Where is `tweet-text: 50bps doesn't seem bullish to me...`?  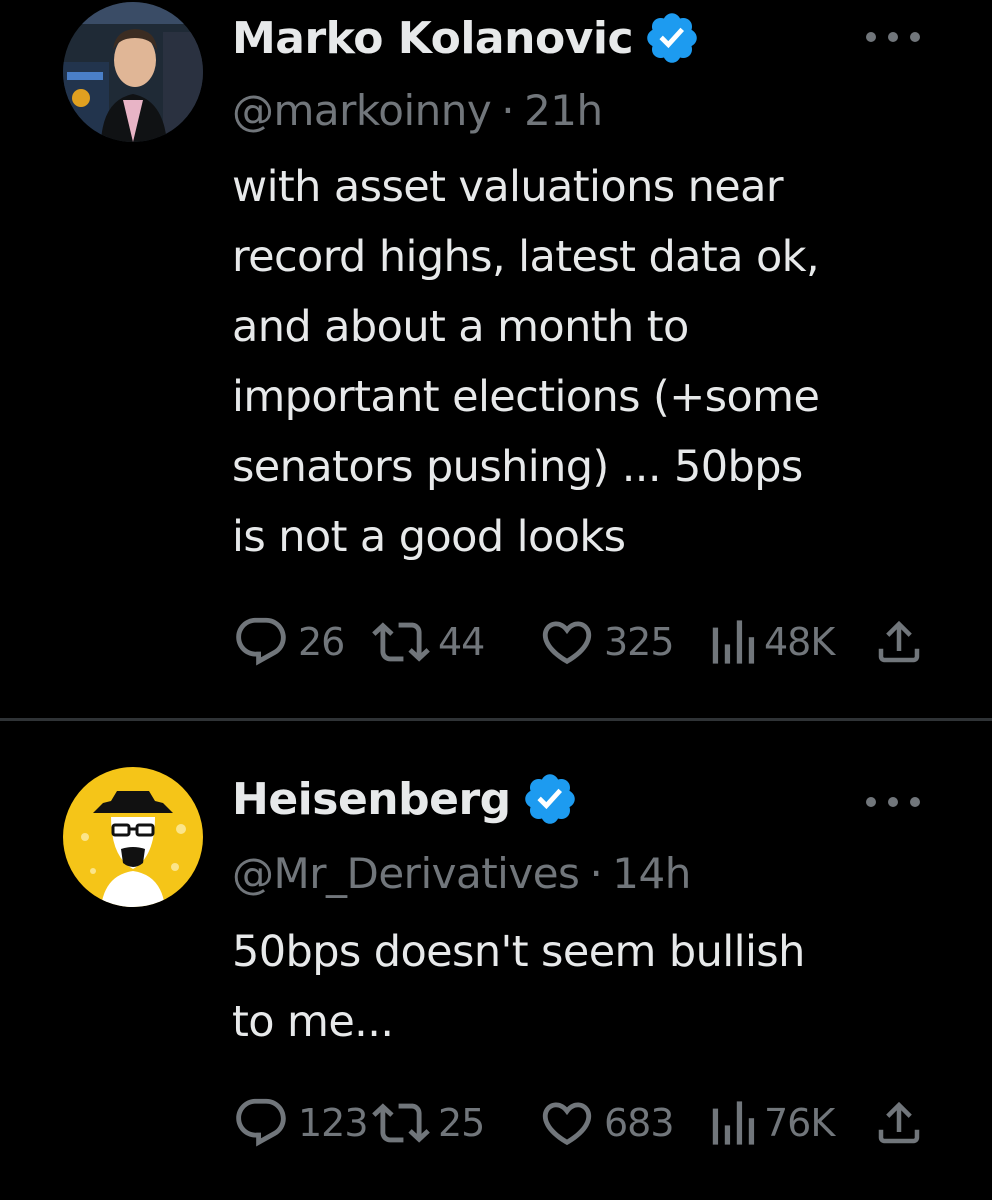
tweet-text: 50bps doesn't seem bullish to me... is located at coordinates (518, 987).